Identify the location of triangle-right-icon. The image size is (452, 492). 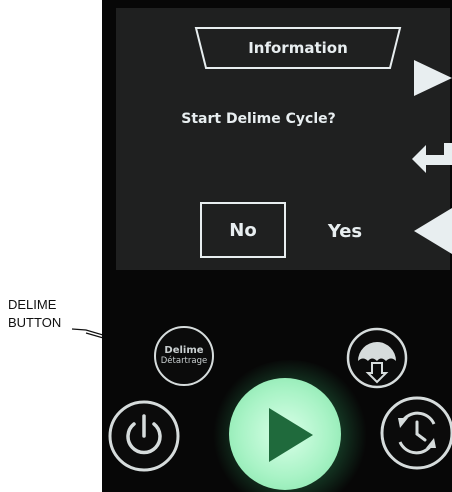
(432, 78).